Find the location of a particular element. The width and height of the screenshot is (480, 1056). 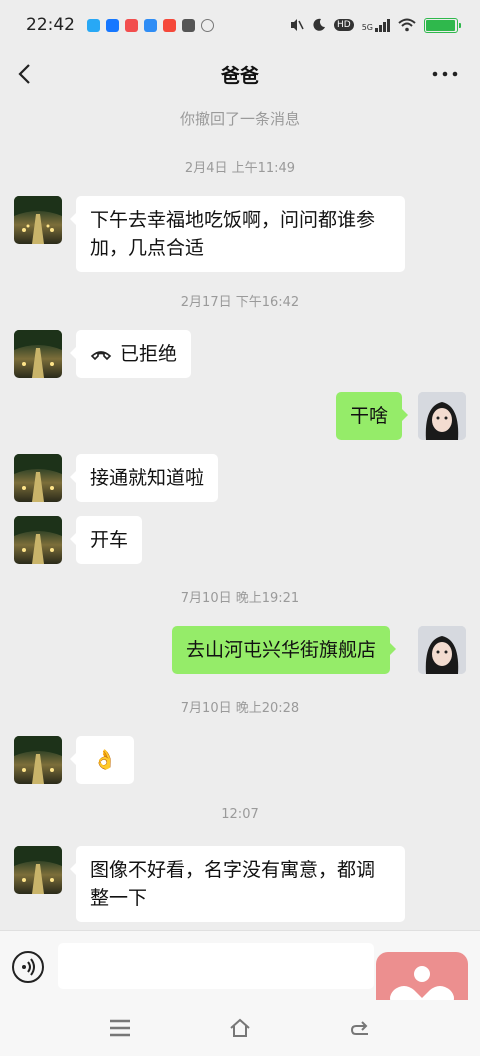

timestamp: 7月10日 晚上20:28 is located at coordinates (240, 708).